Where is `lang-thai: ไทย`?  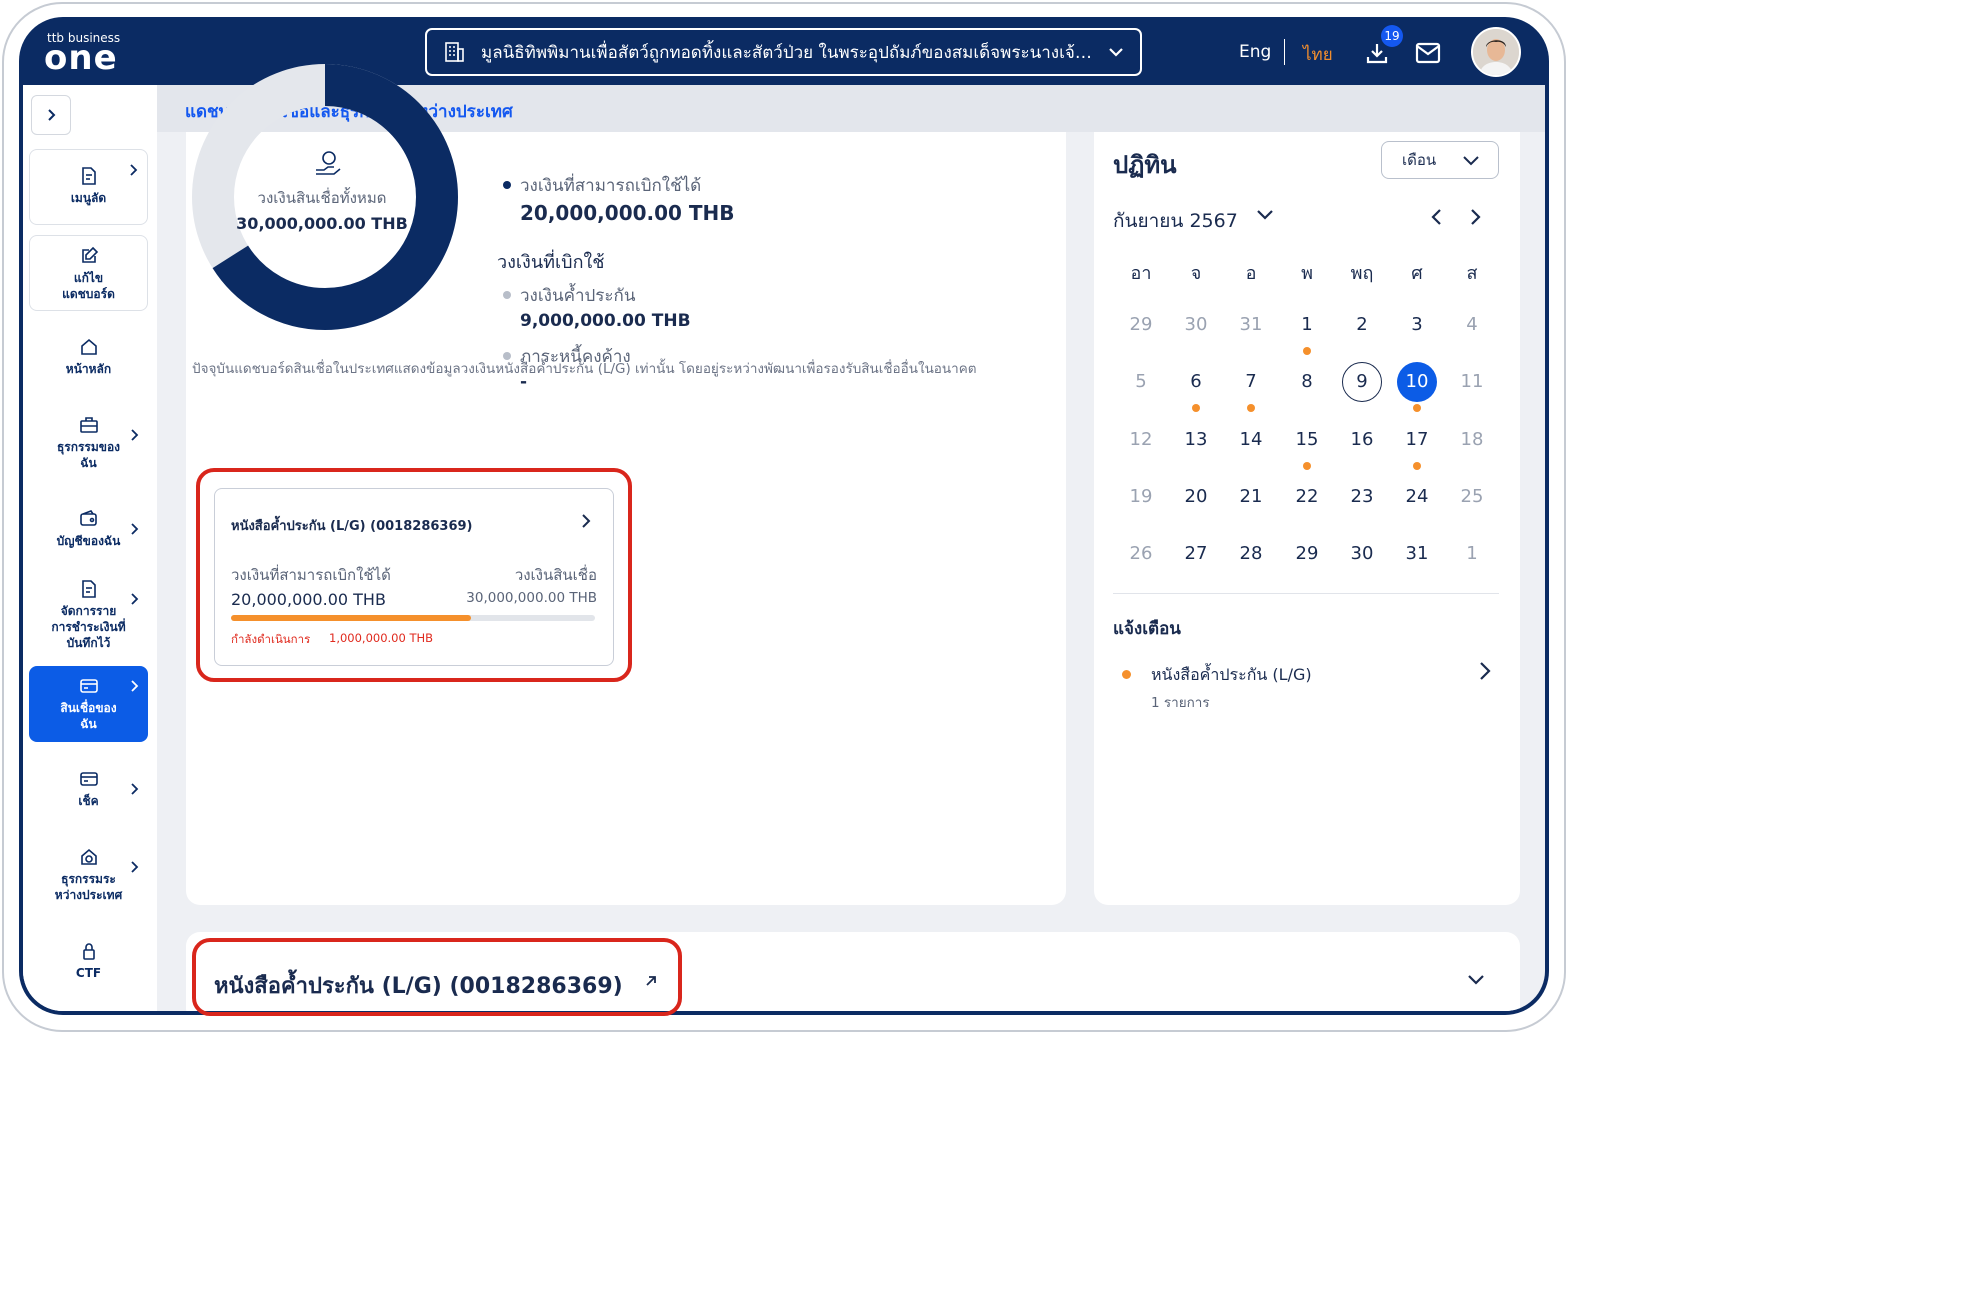
lang-thai: ไทย is located at coordinates (1318, 54).